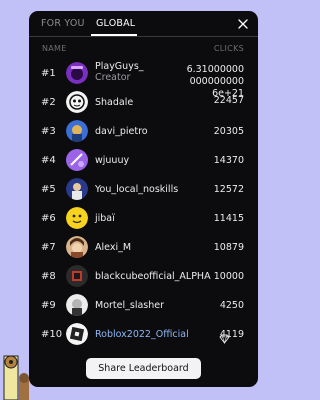  Describe the element at coordinates (48, 247) in the screenshot. I see `rank-label: #7` at that location.